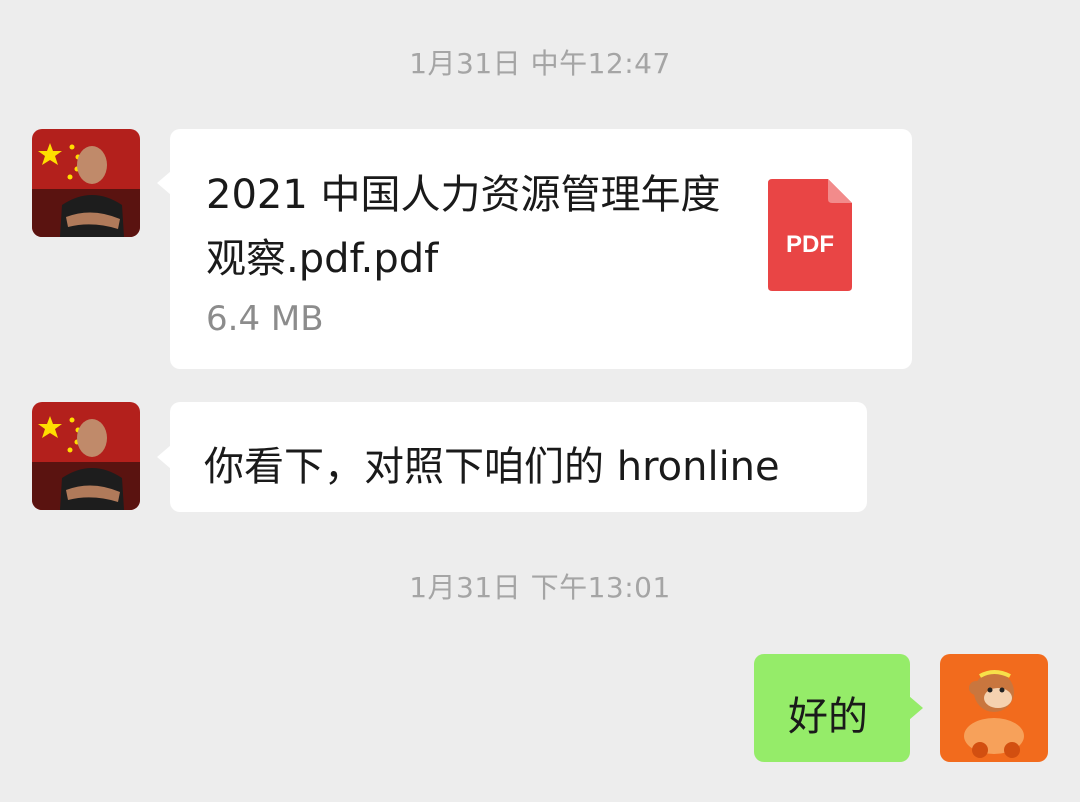 The height and width of the screenshot is (802, 1080). I want to click on outgoing-message-bubble: 好的, so click(838, 708).